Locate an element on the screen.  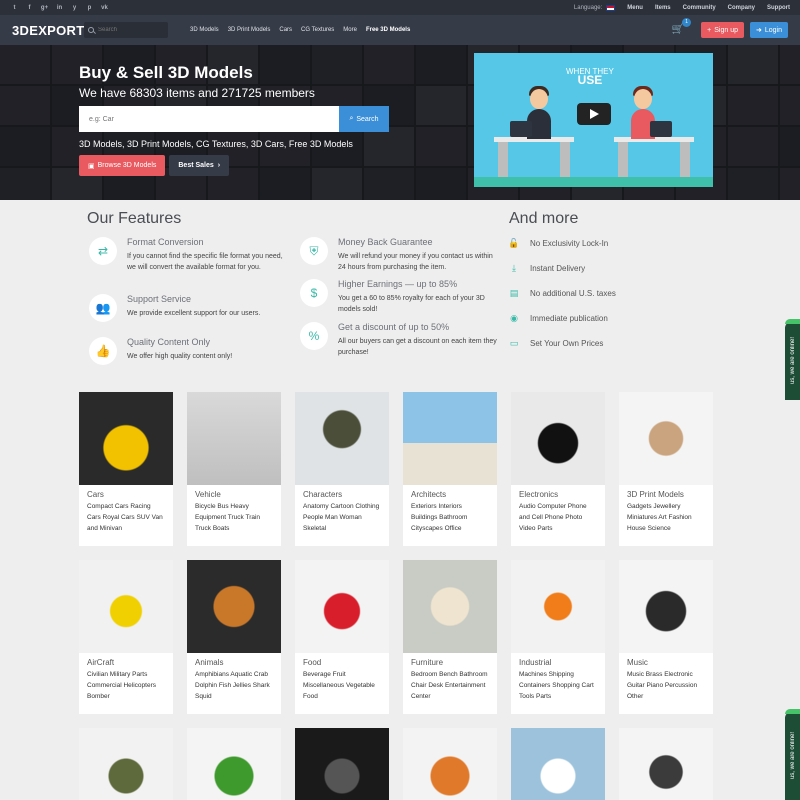
twitter-icon: t is located at coordinates (14, 8).